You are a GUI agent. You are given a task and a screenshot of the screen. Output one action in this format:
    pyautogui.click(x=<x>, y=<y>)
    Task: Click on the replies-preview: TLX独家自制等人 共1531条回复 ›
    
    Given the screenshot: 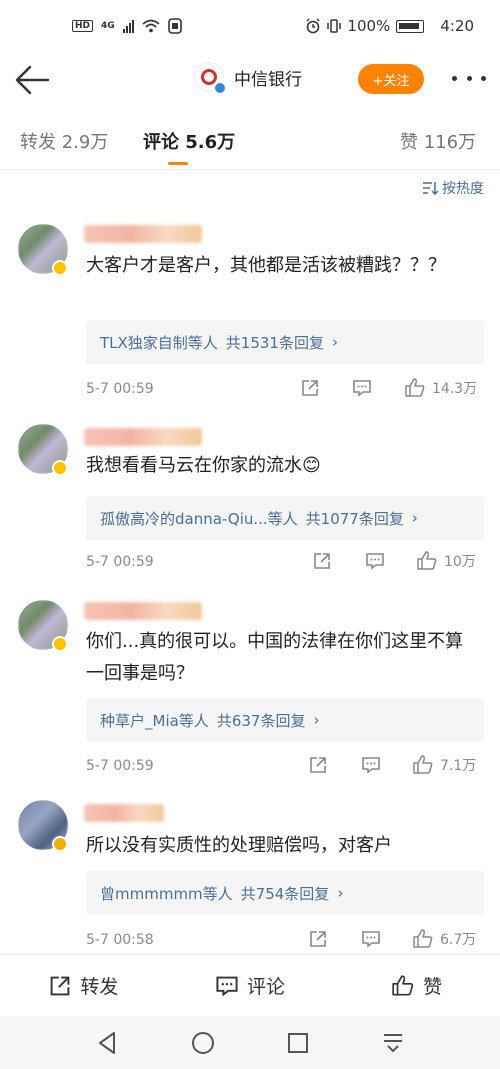 What is the action you would take?
    pyautogui.click(x=285, y=342)
    